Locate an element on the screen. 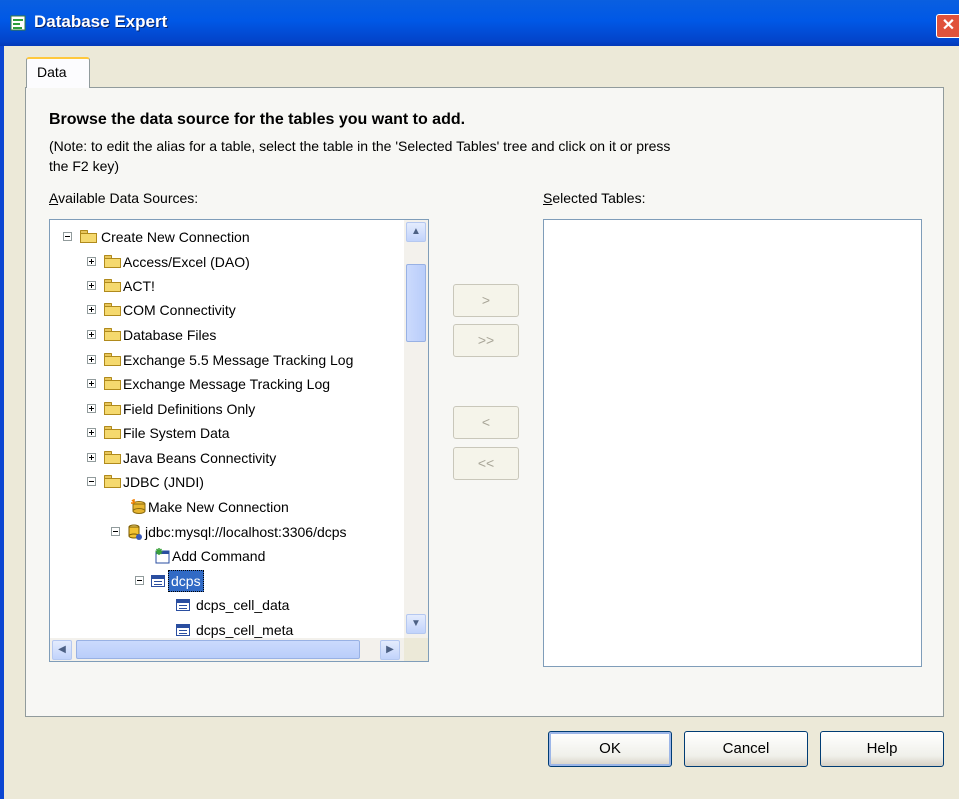 The height and width of the screenshot is (799, 959). add-table-button: > is located at coordinates (486, 300).